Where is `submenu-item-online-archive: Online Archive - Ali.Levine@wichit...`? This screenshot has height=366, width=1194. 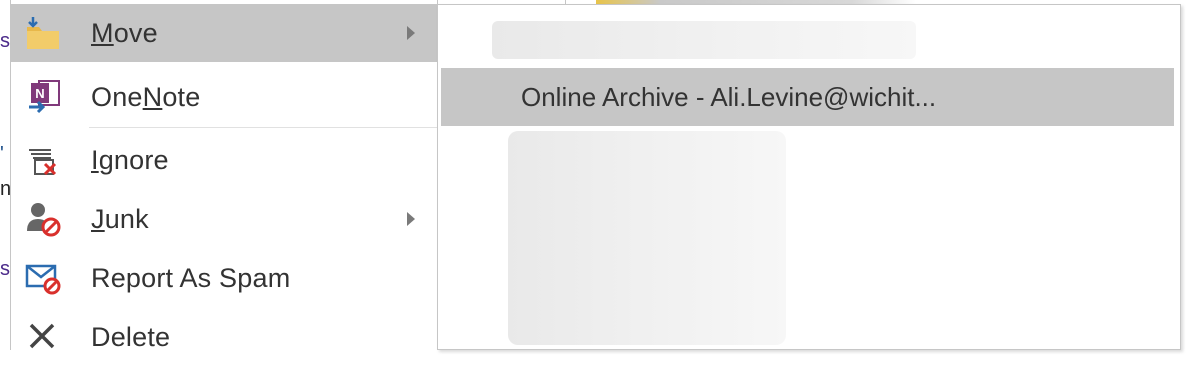 submenu-item-online-archive: Online Archive - Ali.Levine@wichit... is located at coordinates (807, 97).